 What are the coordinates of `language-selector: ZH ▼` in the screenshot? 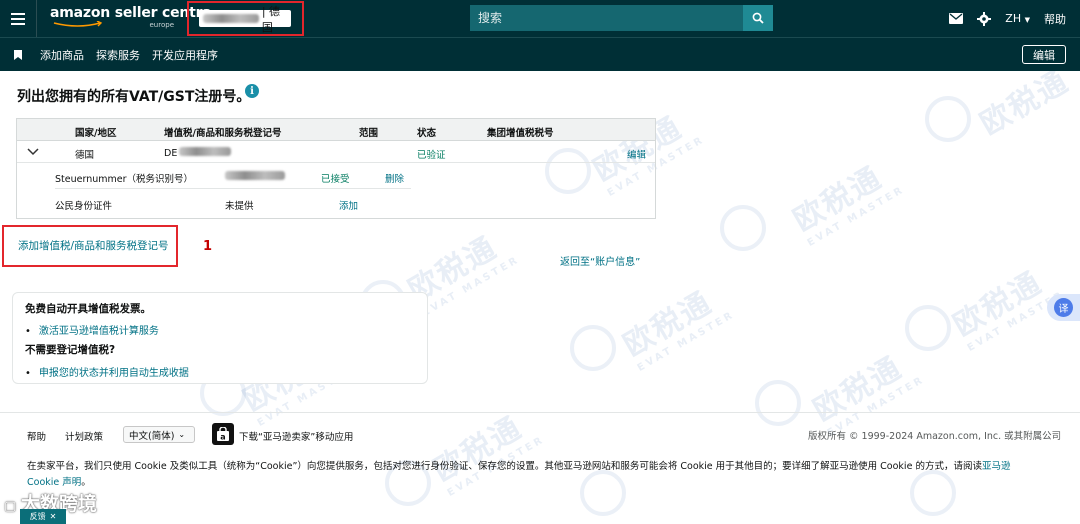 It's located at (1017, 18).